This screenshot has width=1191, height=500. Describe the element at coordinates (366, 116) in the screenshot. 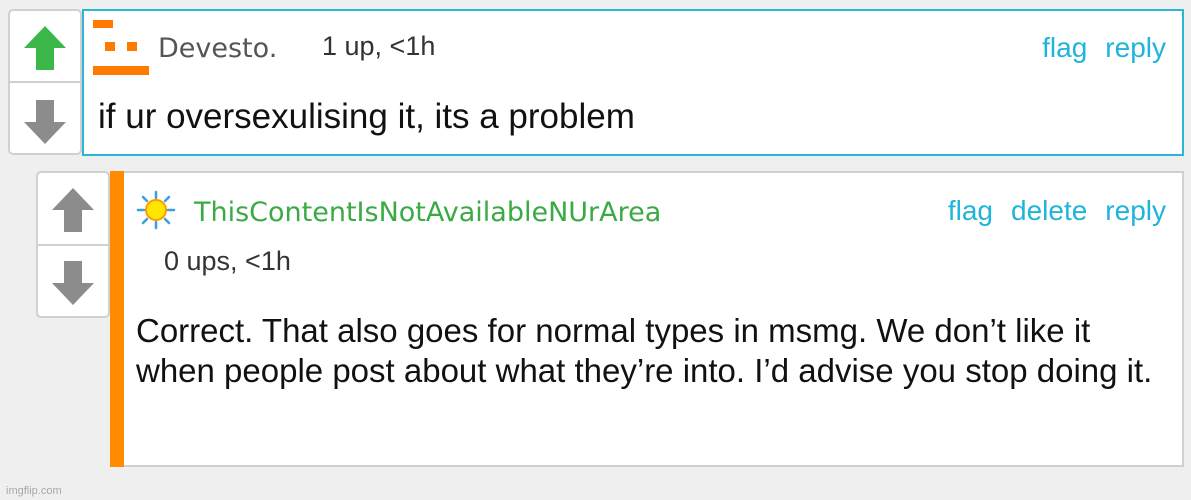

I see `comment-text: if ur oversexulising it, its a problem` at that location.